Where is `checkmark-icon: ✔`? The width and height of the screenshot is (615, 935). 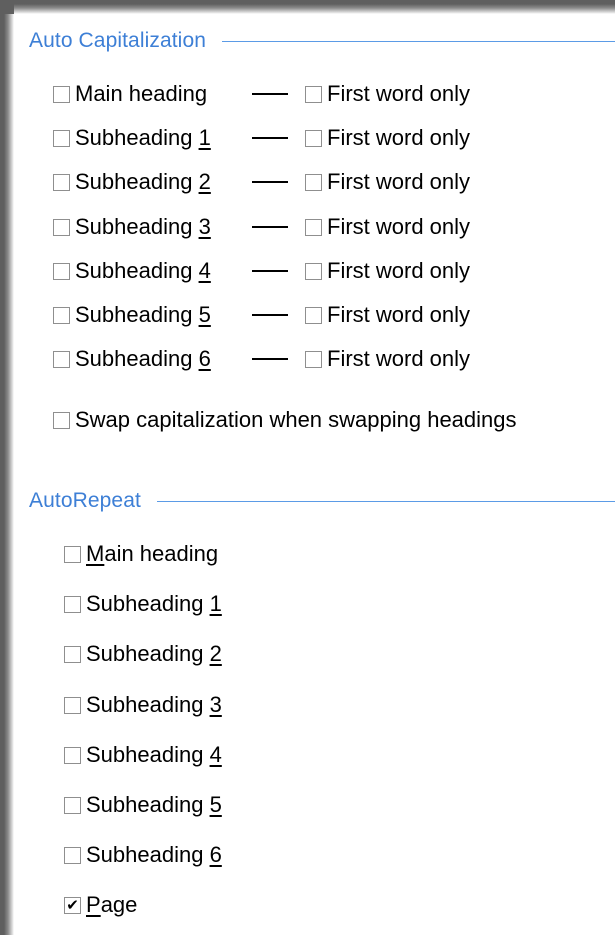
checkmark-icon: ✔ is located at coordinates (72, 904).